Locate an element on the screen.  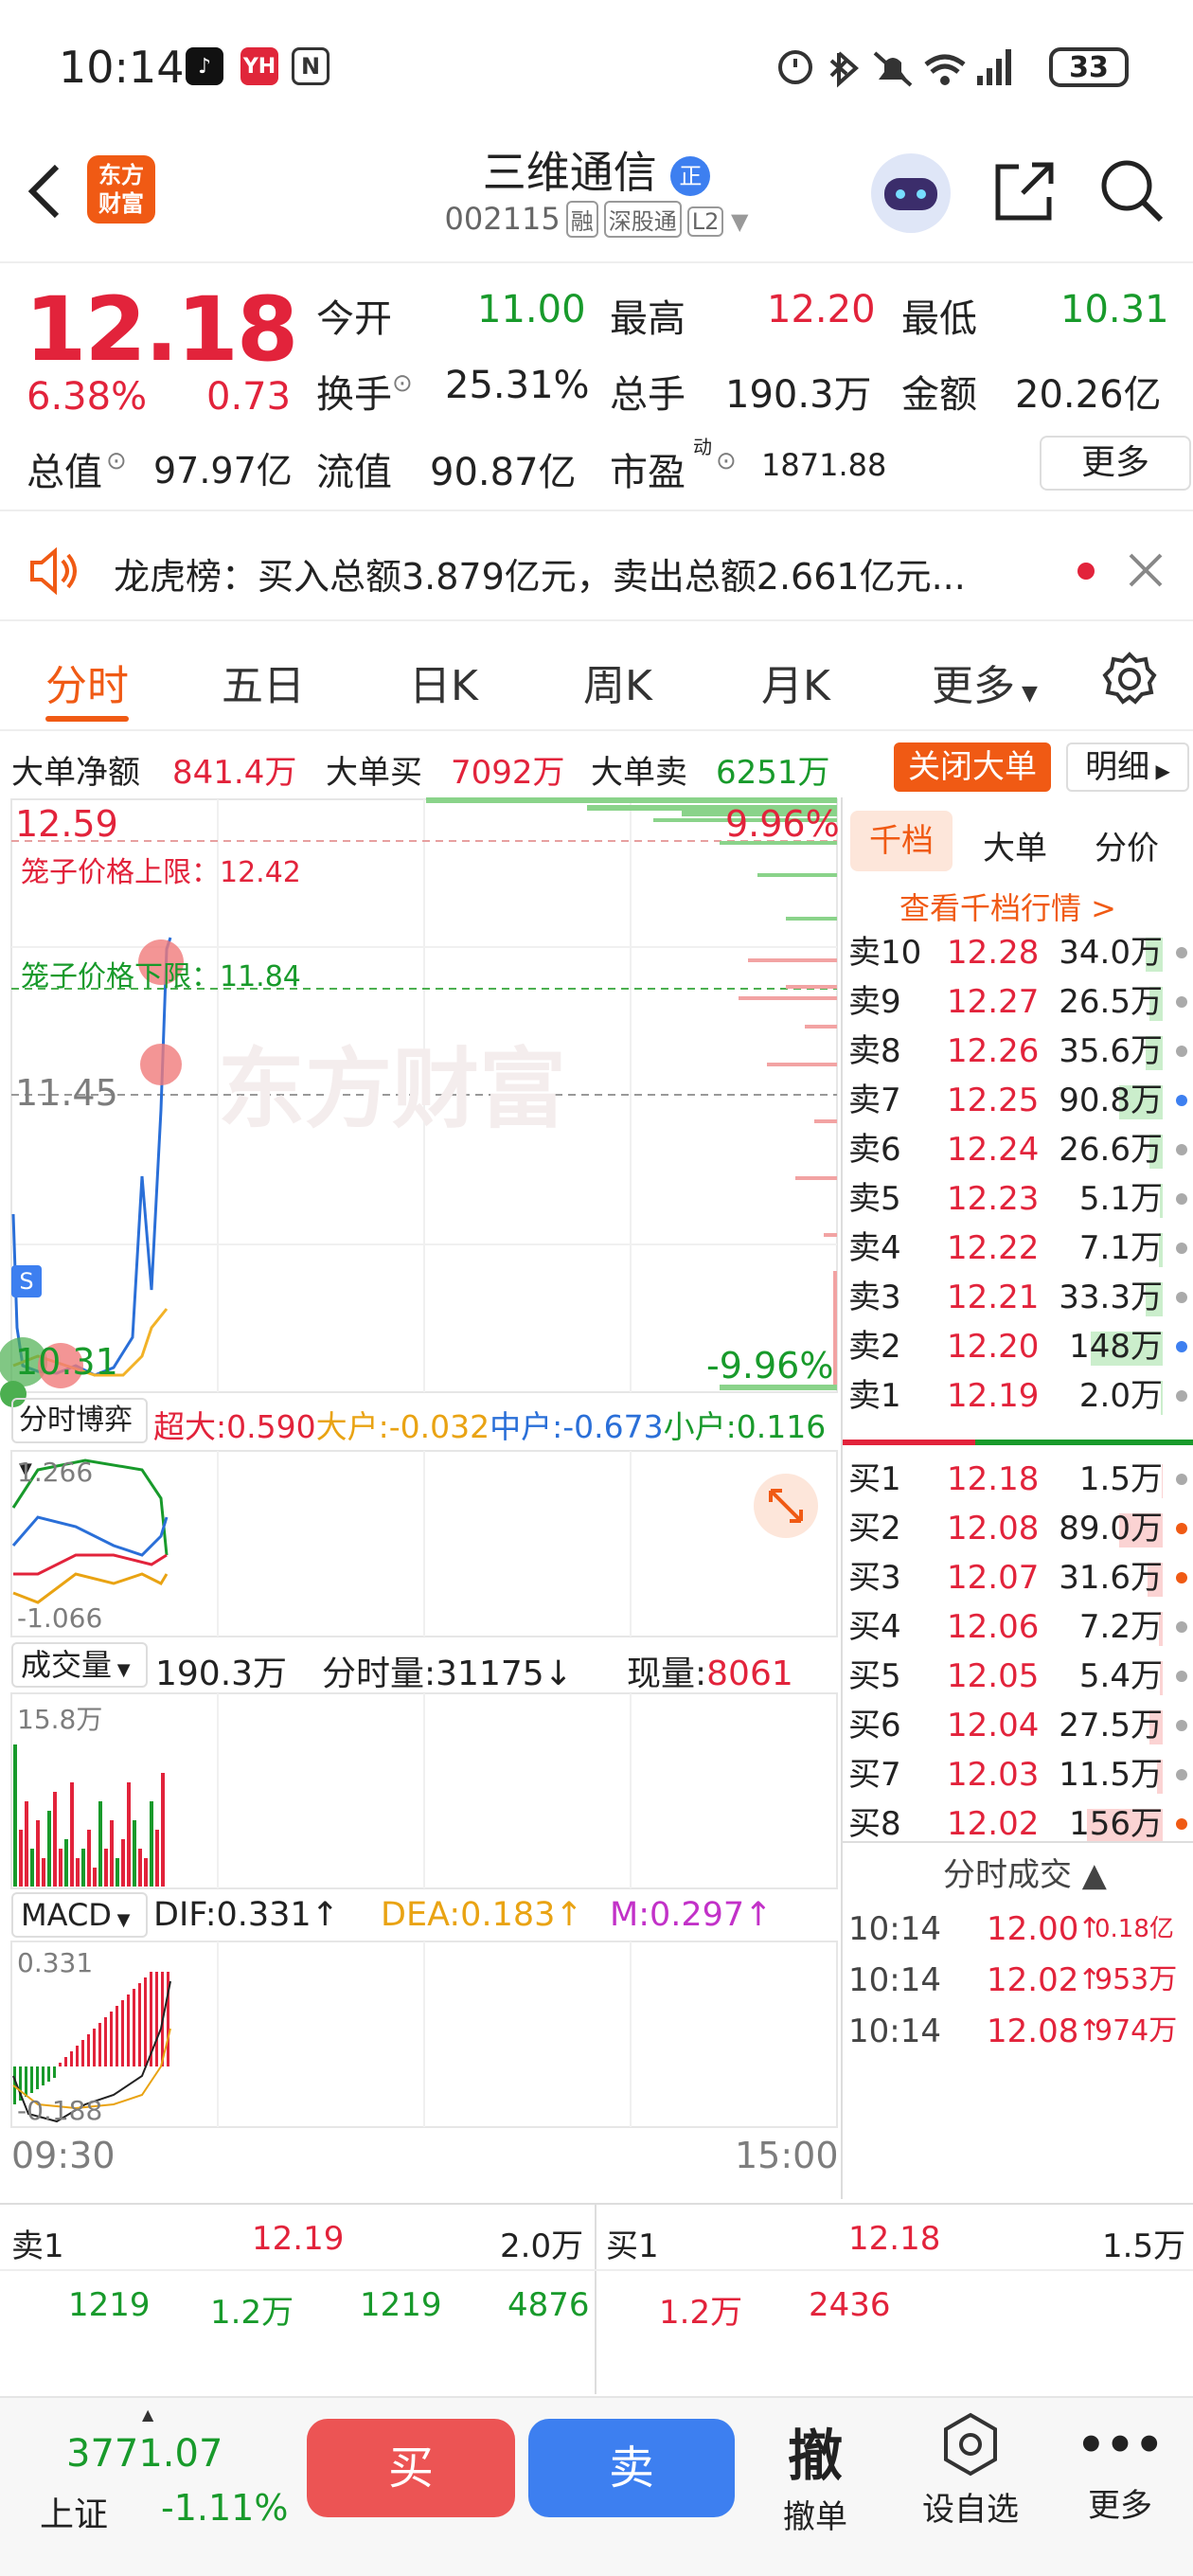
bid-volume: 7.2万 is located at coordinates (1120, 1627).